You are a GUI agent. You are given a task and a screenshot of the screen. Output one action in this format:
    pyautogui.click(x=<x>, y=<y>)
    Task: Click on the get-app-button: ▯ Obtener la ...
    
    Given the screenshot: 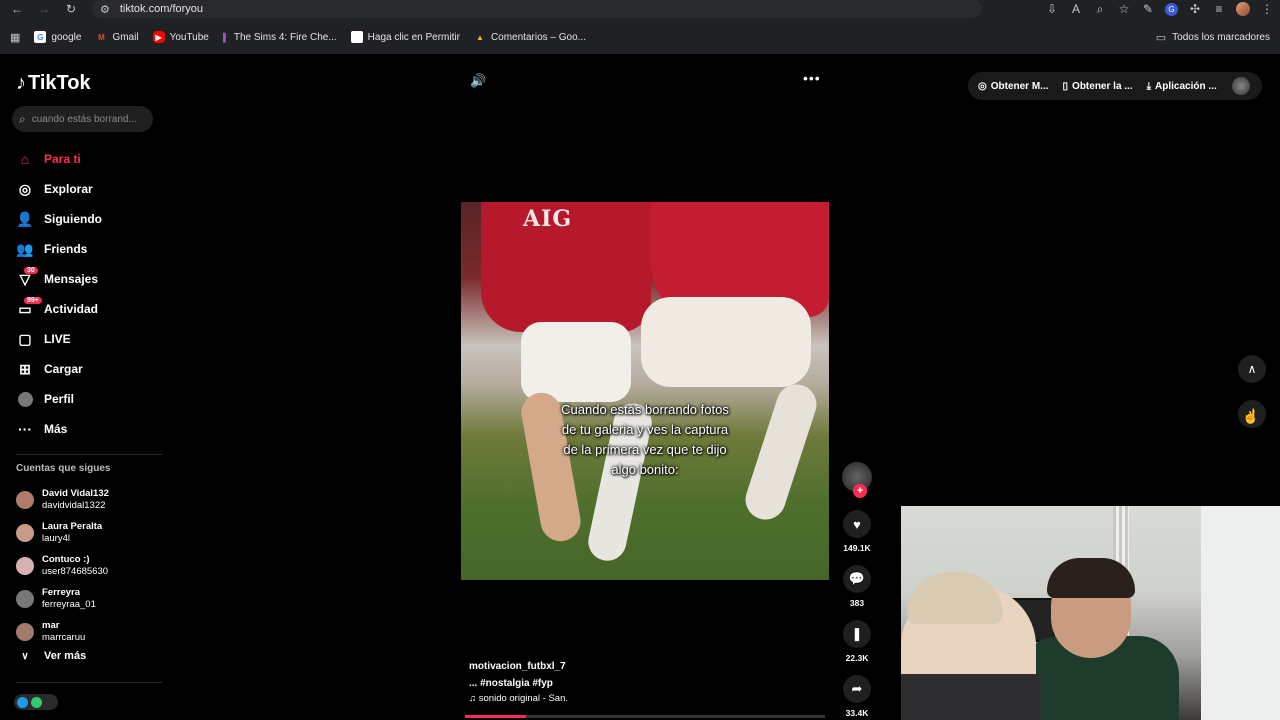 What is the action you would take?
    pyautogui.click(x=1098, y=86)
    